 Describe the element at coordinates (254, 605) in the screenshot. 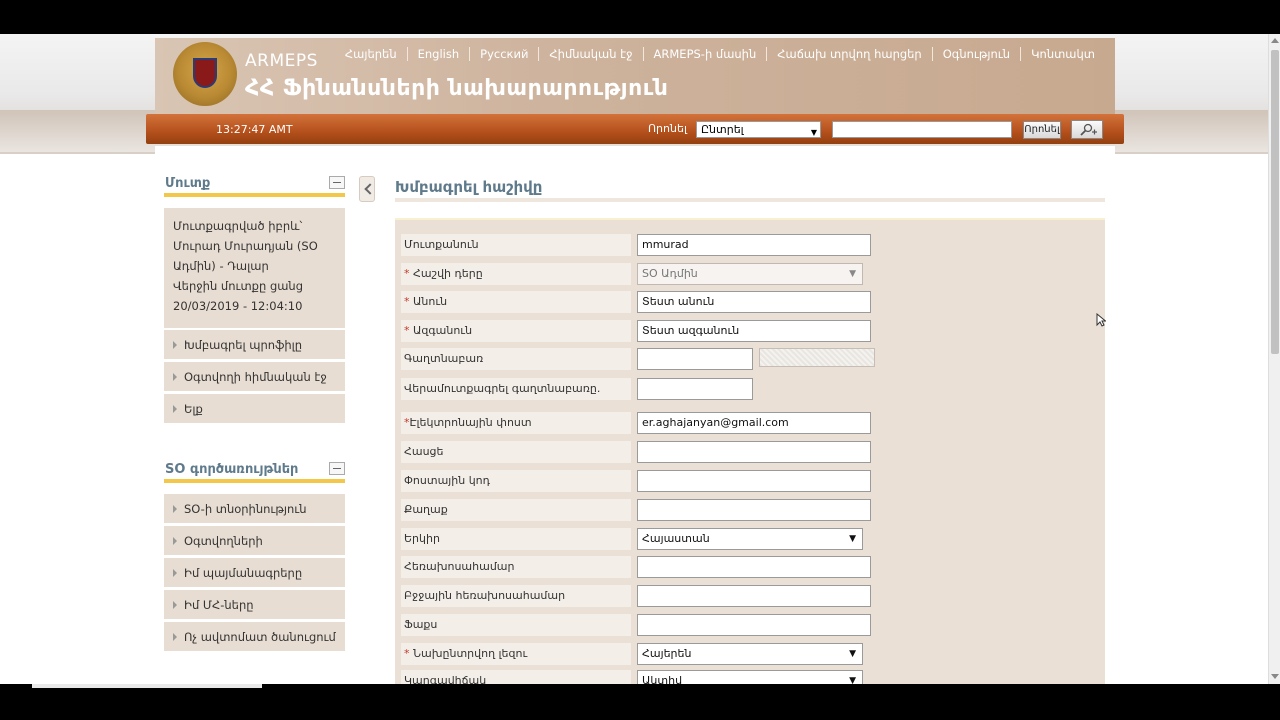

I see `sidebar-item-my-requests: Իմ ՄՀ-ները` at that location.